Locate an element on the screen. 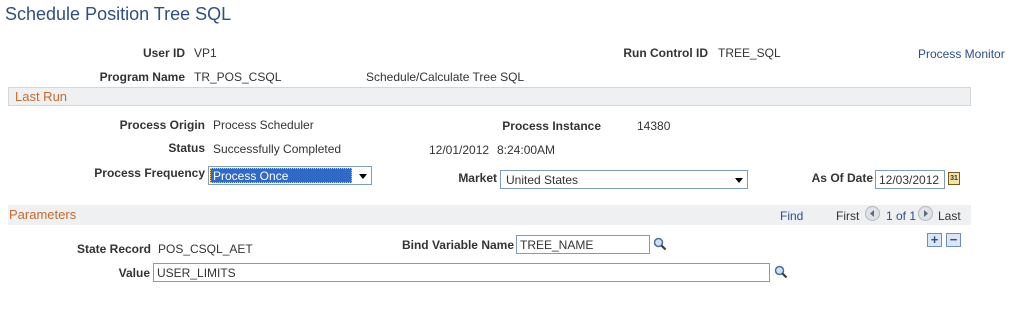 The image size is (1015, 311). process-monitor-link: Process Monitor is located at coordinates (961, 54).